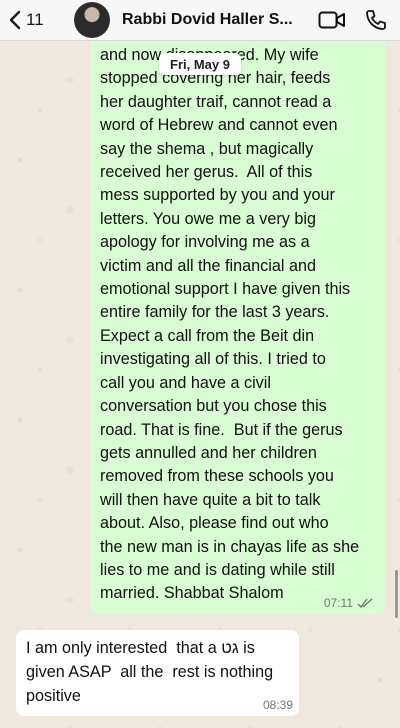  Describe the element at coordinates (338, 603) in the screenshot. I see `message-time: 07:11` at that location.